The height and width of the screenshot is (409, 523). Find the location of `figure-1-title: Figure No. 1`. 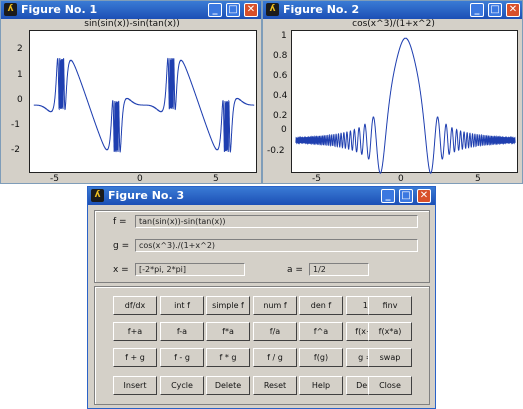

figure-1-title: Figure No. 1 is located at coordinates (59, 9).